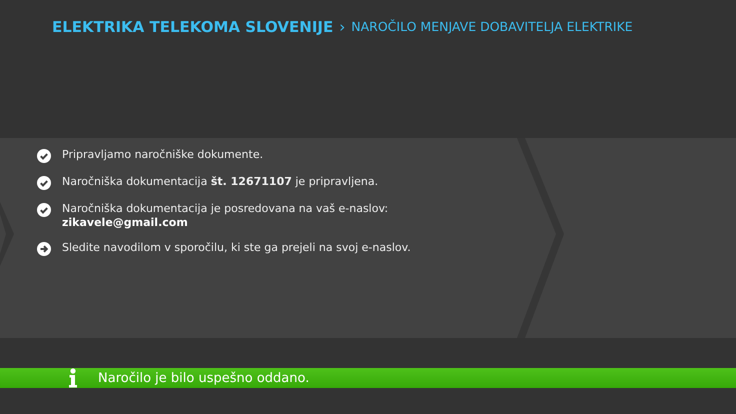  What do you see at coordinates (236, 248) in the screenshot?
I see `step-text: Sledite navodilom v sporočilu, ki ste ga prejeli na svoj e-naslov.` at bounding box center [236, 248].